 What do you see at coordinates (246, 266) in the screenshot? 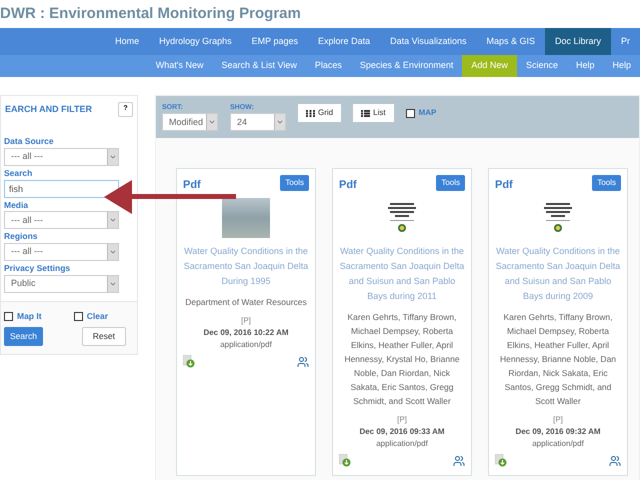
I see `document-title-link: Water Quality Conditions in the Sacramento San Joaquin Delta During 1995` at bounding box center [246, 266].